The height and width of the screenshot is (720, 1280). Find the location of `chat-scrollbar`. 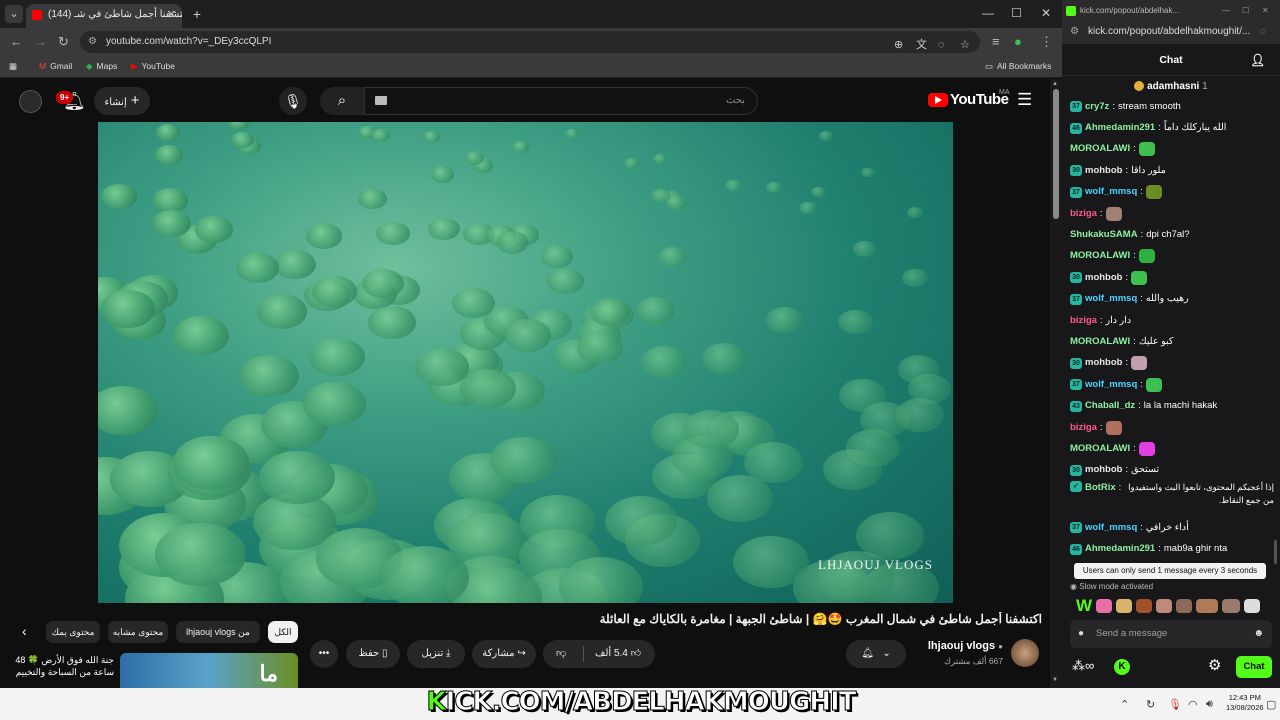

chat-scrollbar is located at coordinates (1275, 552).